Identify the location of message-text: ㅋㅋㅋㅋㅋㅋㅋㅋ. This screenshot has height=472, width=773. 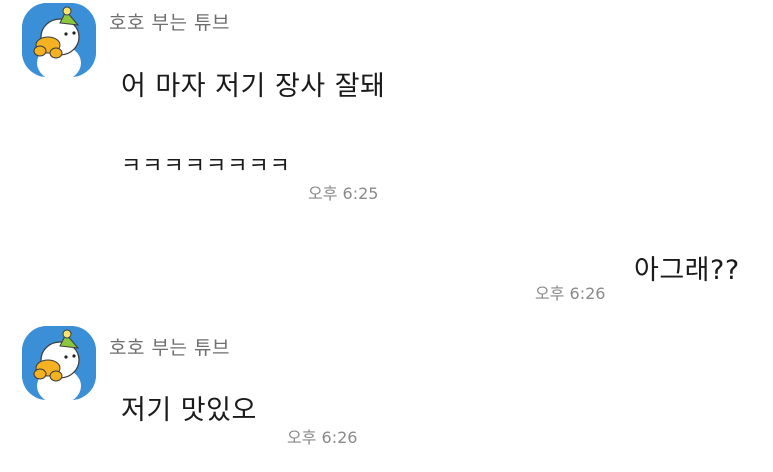
(206, 164).